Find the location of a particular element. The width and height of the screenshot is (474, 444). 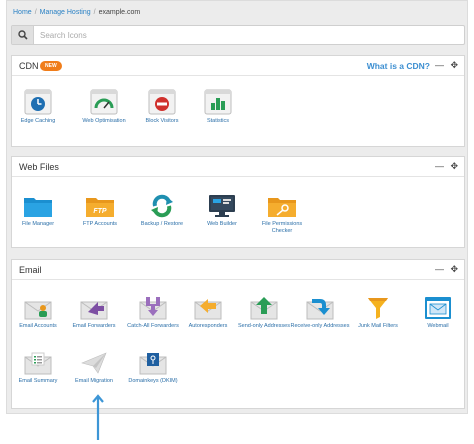

new-badge: NEW is located at coordinates (51, 66).